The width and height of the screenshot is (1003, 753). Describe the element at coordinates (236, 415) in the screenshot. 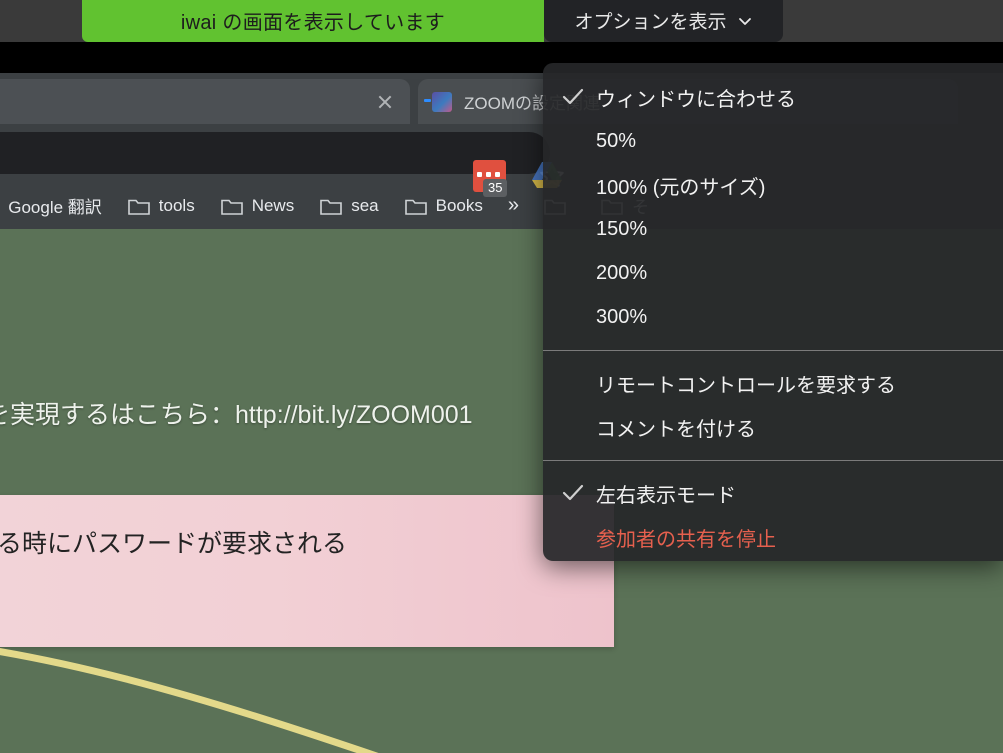

I see `slide-link-text: ライン講義を実現するはこちら：http://bit.ly/ZOOM001` at that location.